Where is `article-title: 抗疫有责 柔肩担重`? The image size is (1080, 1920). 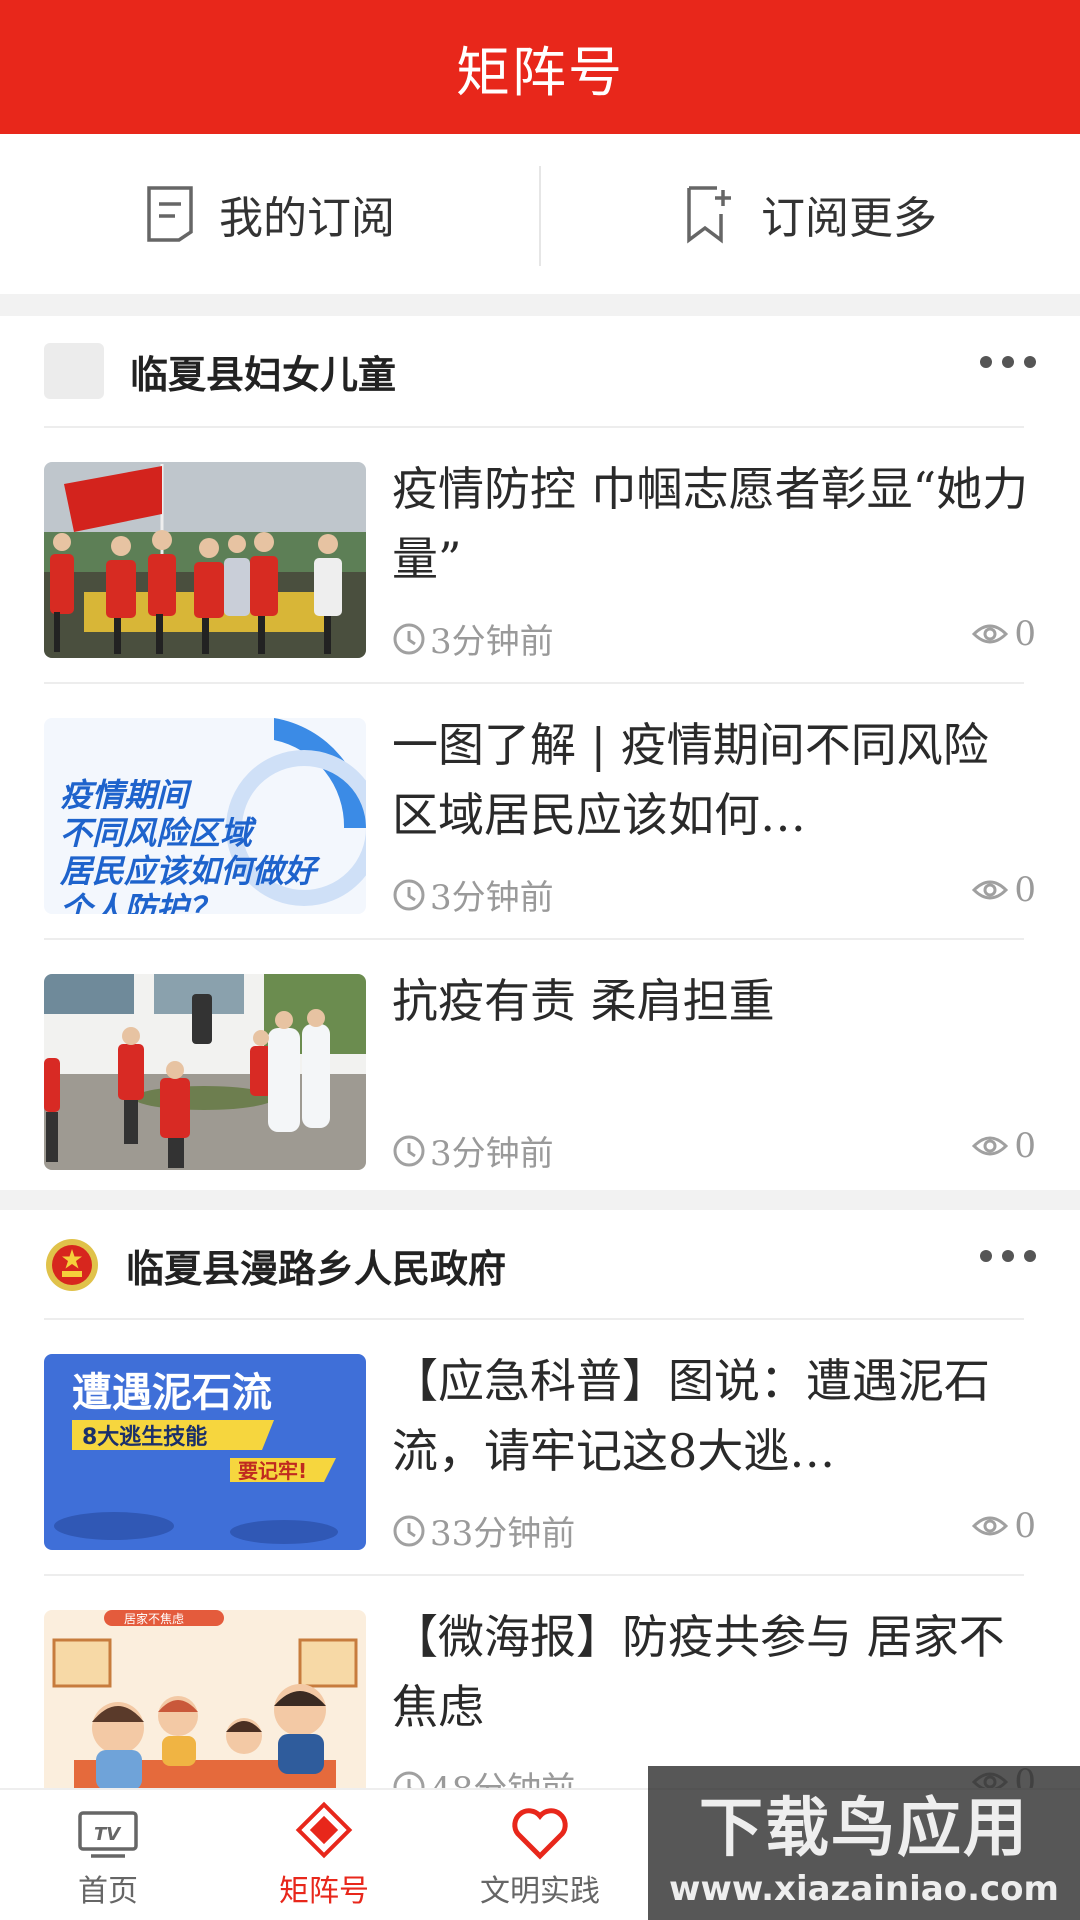 article-title: 抗疫有责 柔肩担重 is located at coordinates (583, 1001).